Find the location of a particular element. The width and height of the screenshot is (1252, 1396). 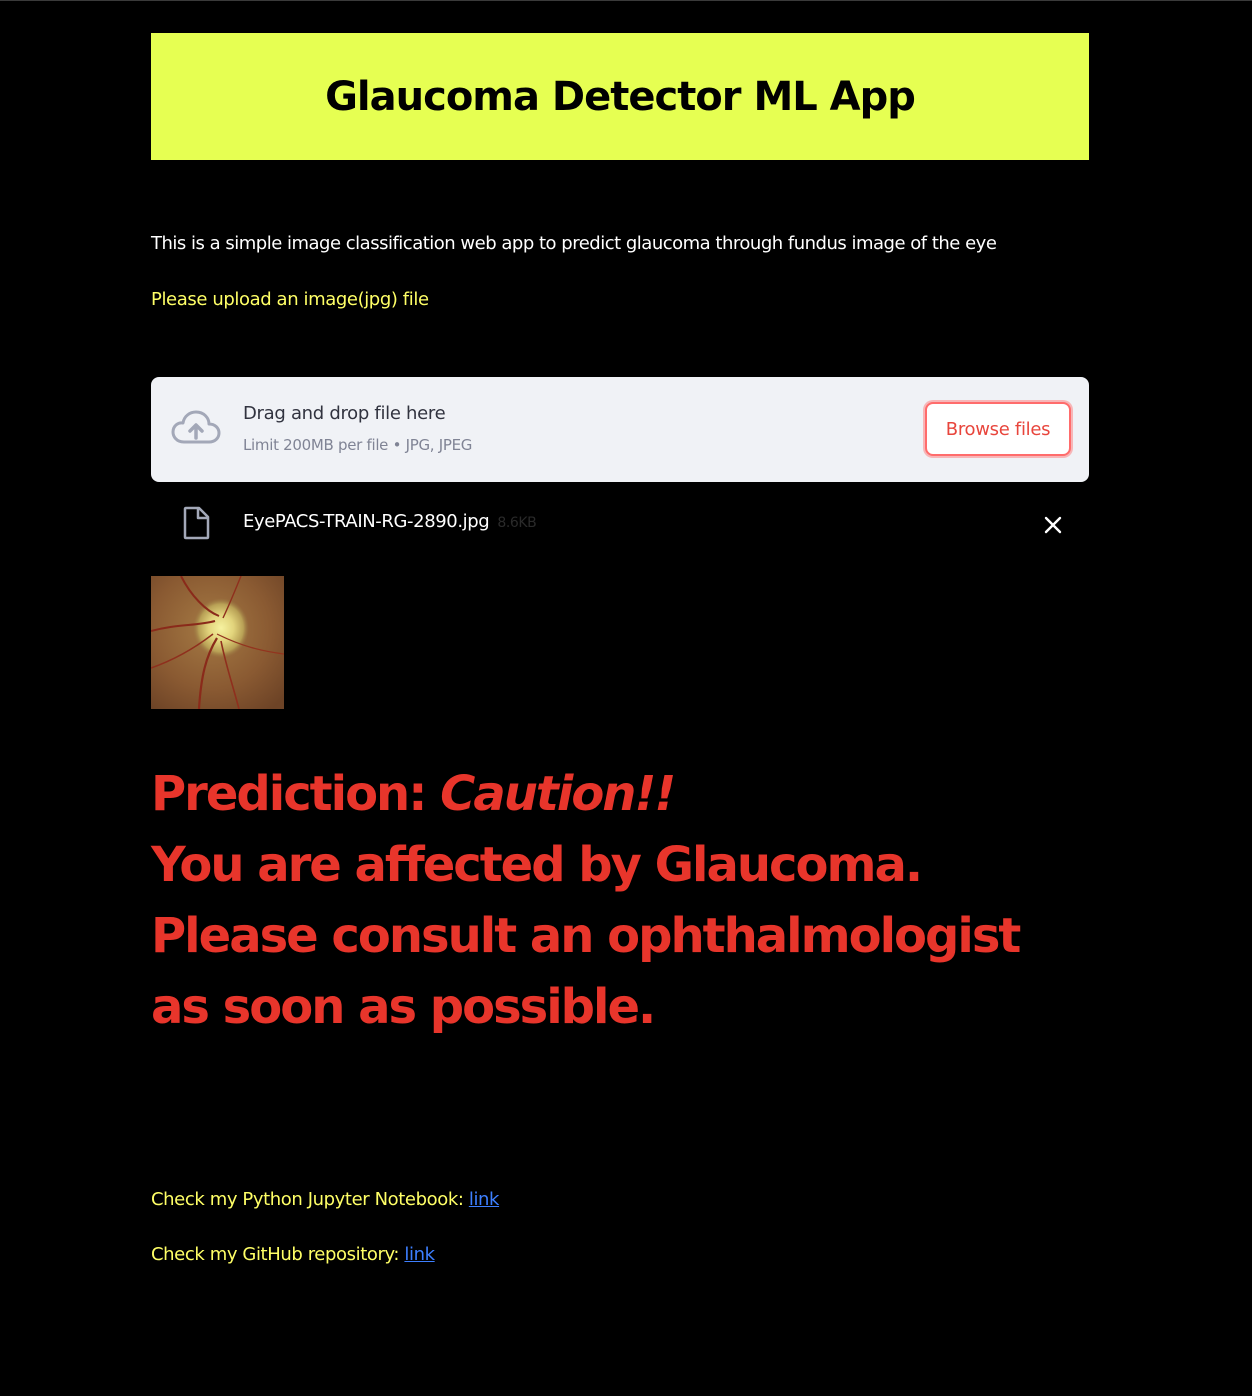

notebook-line: Check my Python Jupyter Notebook: link is located at coordinates (325, 1199).